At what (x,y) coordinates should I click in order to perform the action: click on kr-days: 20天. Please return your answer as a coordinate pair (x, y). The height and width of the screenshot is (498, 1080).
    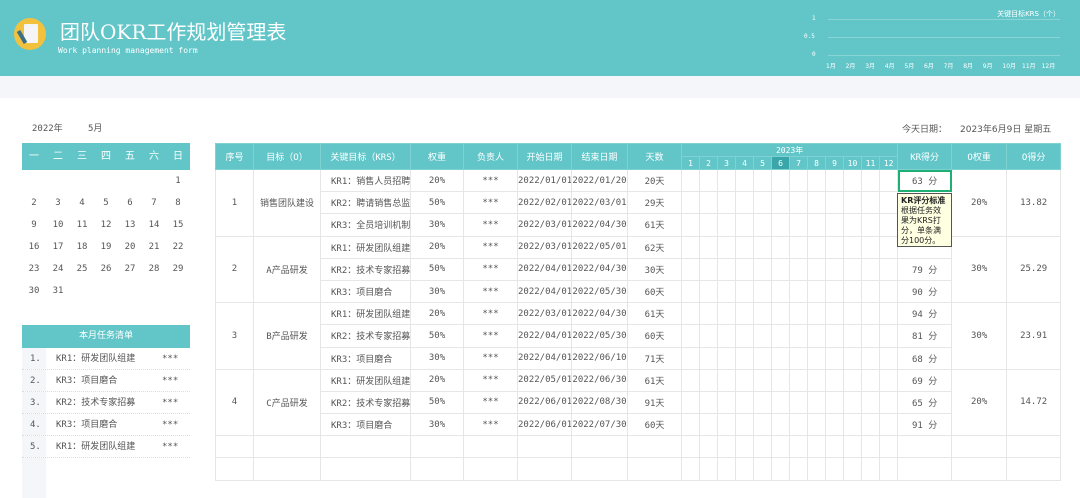
    Looking at the image, I should click on (654, 180).